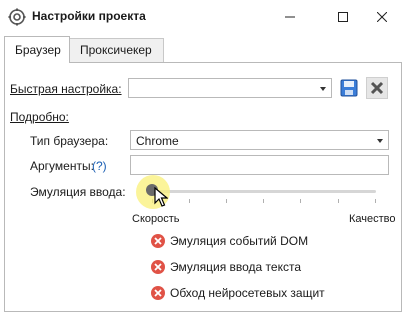 The image size is (405, 312). What do you see at coordinates (17, 17) in the screenshot?
I see `gear-icon` at bounding box center [17, 17].